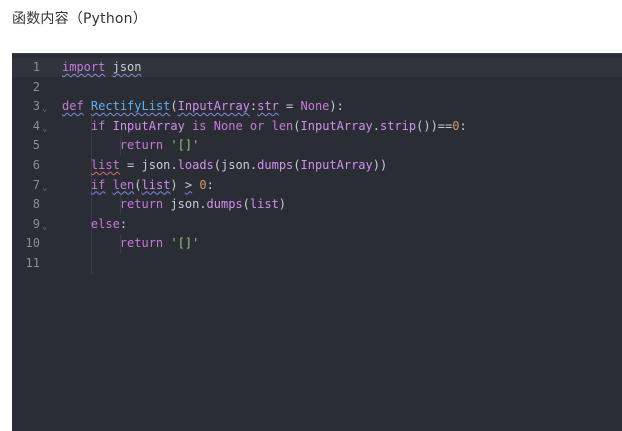 This screenshot has height=431, width=622. What do you see at coordinates (317, 67) in the screenshot?
I see `code-line: 1 import json` at bounding box center [317, 67].